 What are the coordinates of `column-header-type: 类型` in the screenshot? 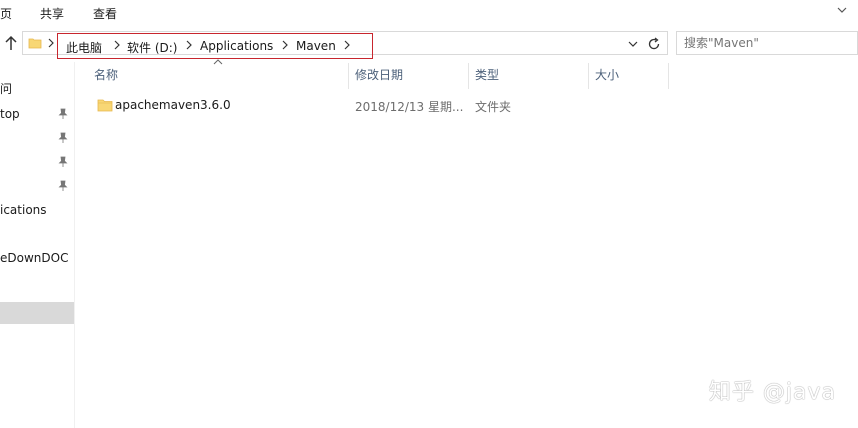 It's located at (487, 76).